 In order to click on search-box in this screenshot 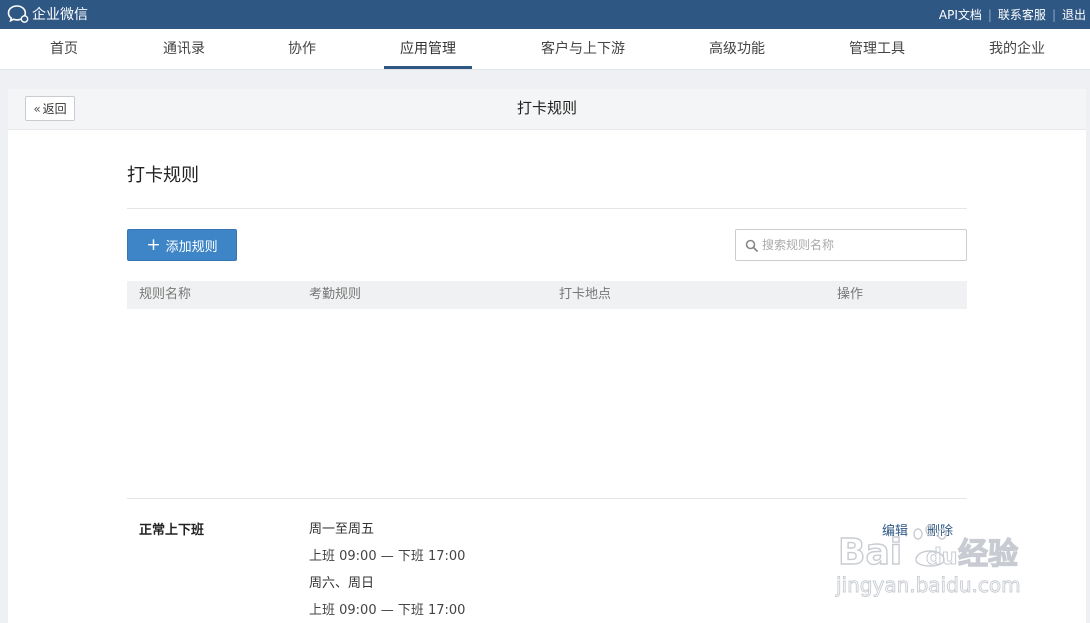, I will do `click(851, 245)`.